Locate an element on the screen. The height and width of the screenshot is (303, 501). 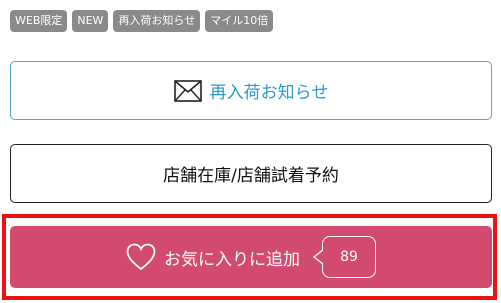
add-to-favorites-label: お気に入りに追加 is located at coordinates (232, 259).